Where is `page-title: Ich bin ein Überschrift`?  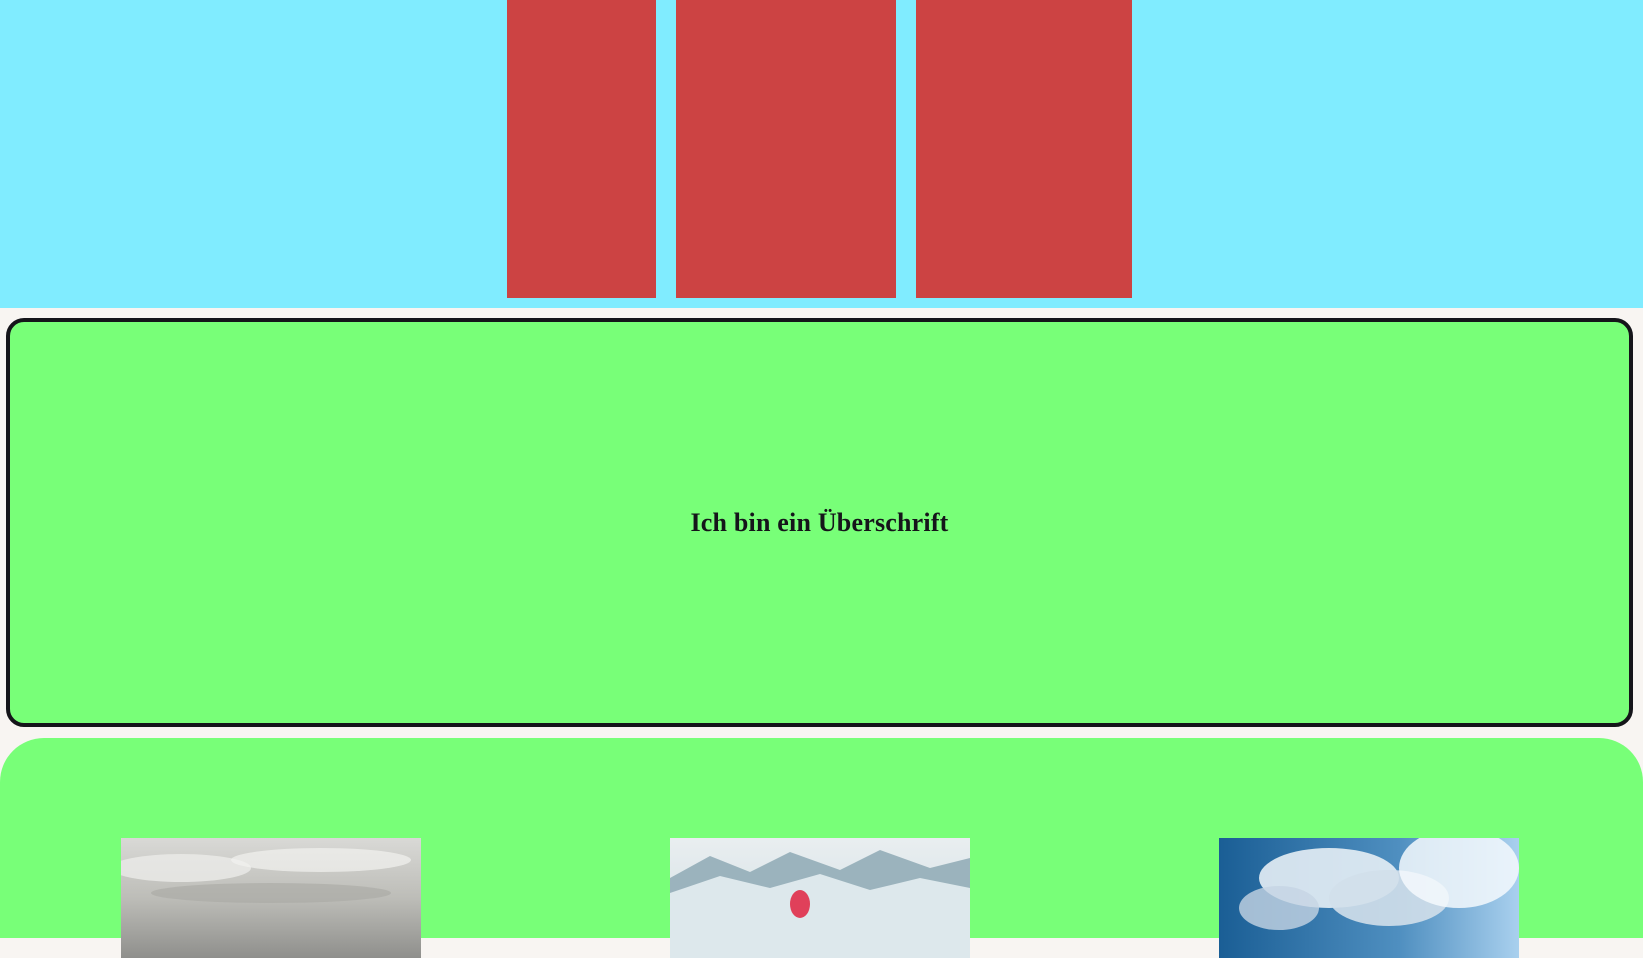
page-title: Ich bin ein Überschrift is located at coordinates (819, 522).